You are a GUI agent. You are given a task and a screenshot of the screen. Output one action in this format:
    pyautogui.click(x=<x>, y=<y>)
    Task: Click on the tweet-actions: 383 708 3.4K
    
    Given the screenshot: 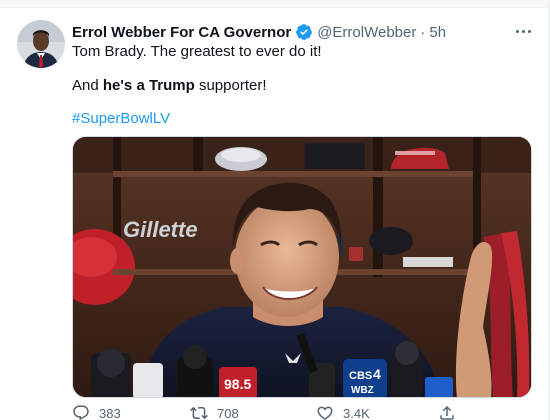 What is the action you would take?
    pyautogui.click(x=272, y=411)
    